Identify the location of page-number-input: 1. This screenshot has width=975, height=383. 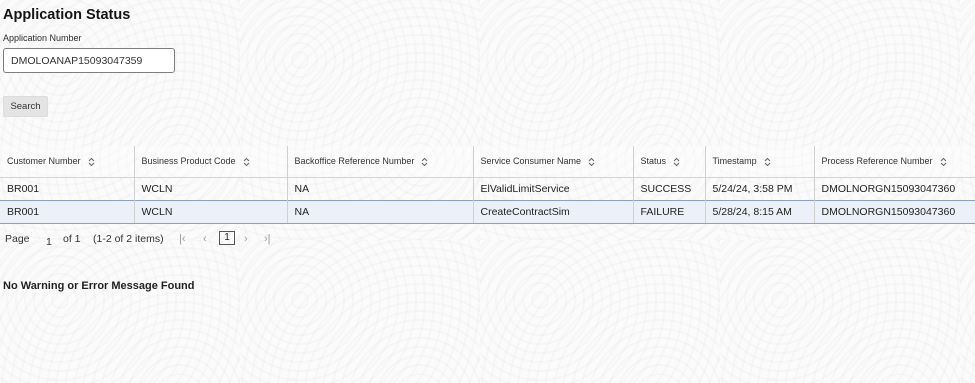
(49, 242).